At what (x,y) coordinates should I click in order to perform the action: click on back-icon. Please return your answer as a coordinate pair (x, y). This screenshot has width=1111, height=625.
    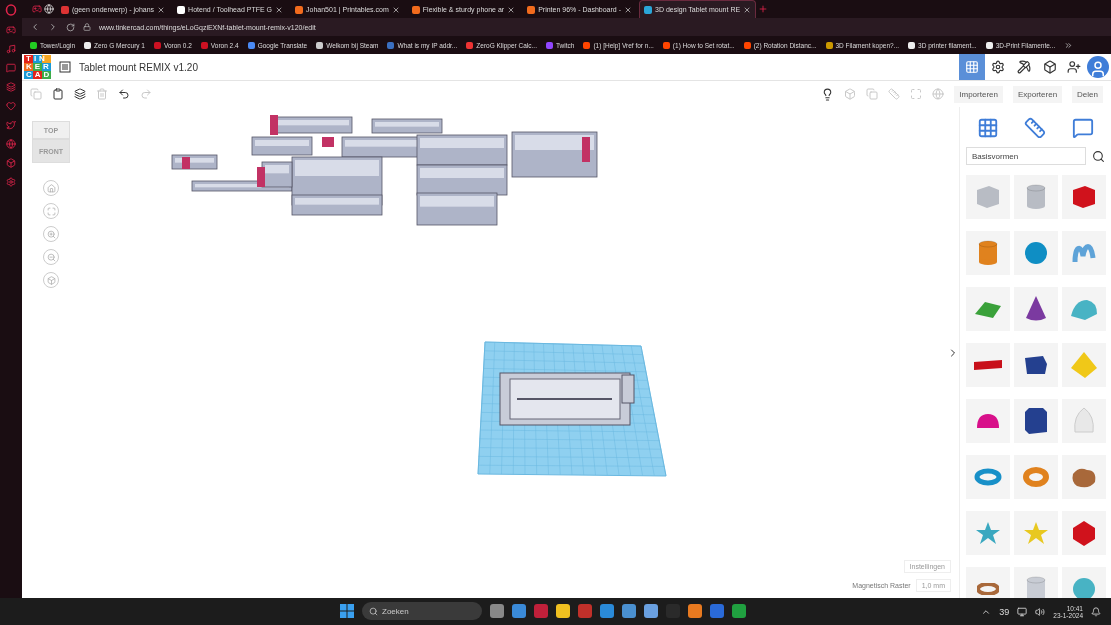
    Looking at the image, I should click on (35, 27).